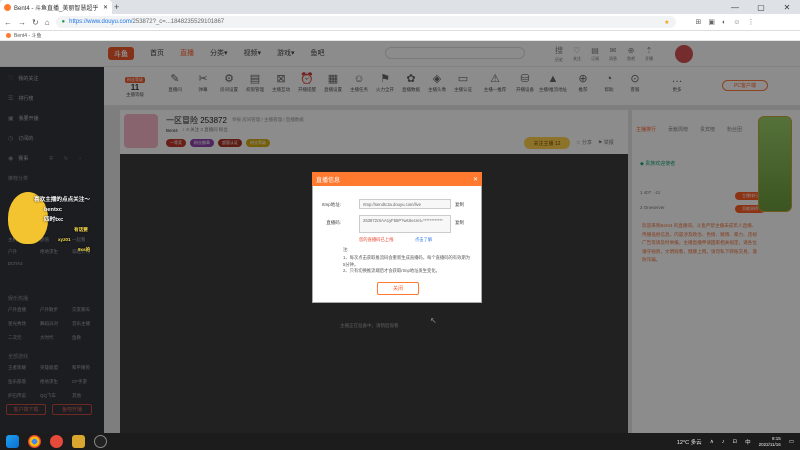  I want to click on note-line-2: 2、只有切换推流端后才会获取rtmp地址发生变化。, so click(391, 270).